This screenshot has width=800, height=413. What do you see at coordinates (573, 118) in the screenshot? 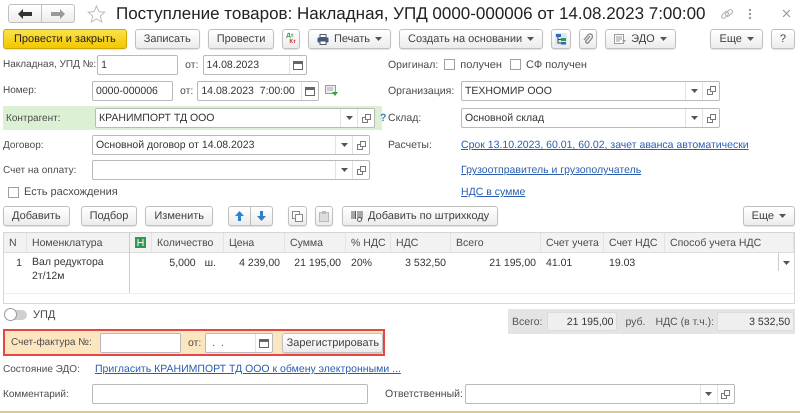
I see `field-input: Основной склад` at bounding box center [573, 118].